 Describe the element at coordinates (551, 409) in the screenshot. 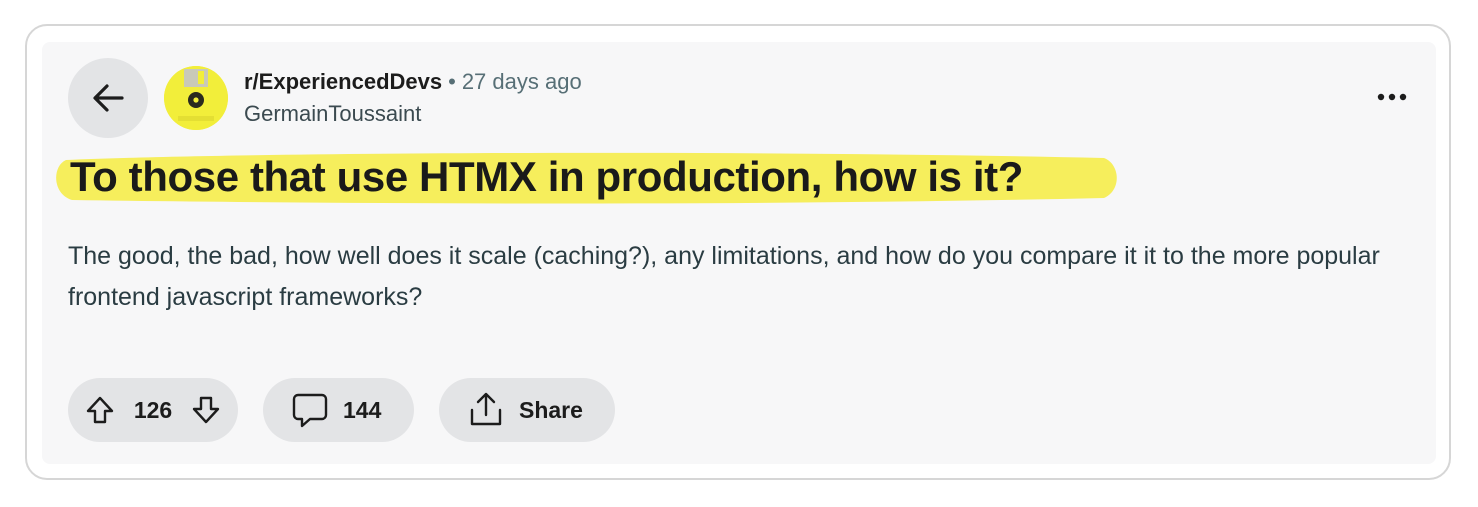

I see `share-label: Share` at that location.